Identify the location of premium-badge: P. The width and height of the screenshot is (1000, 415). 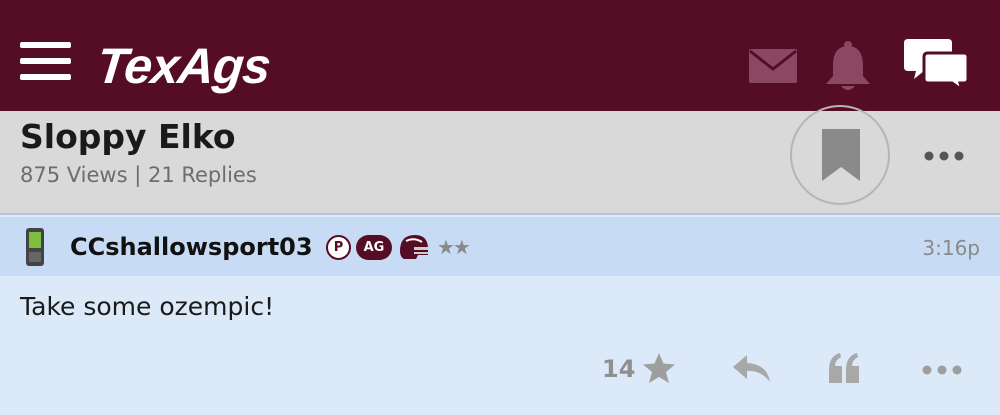
(338, 247).